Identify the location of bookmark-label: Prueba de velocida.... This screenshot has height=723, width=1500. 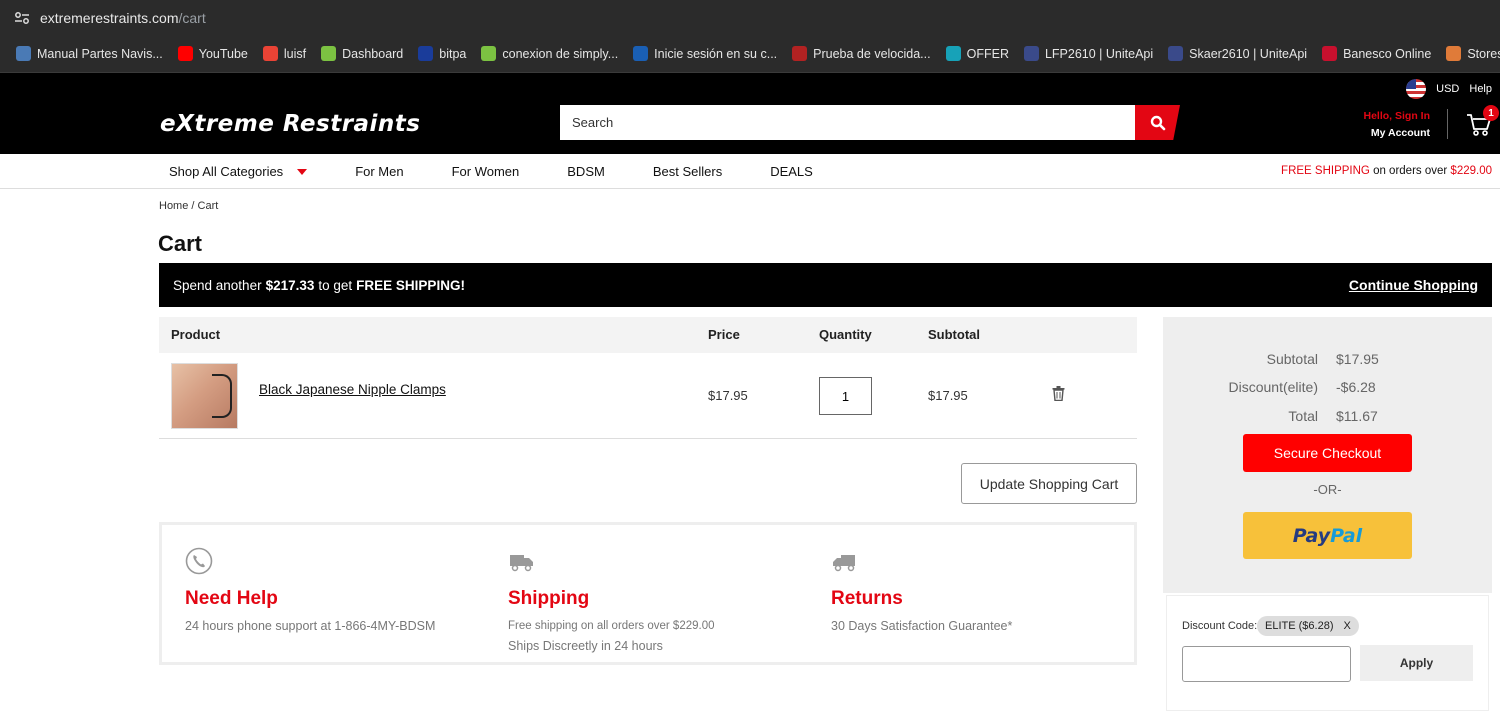
(872, 53).